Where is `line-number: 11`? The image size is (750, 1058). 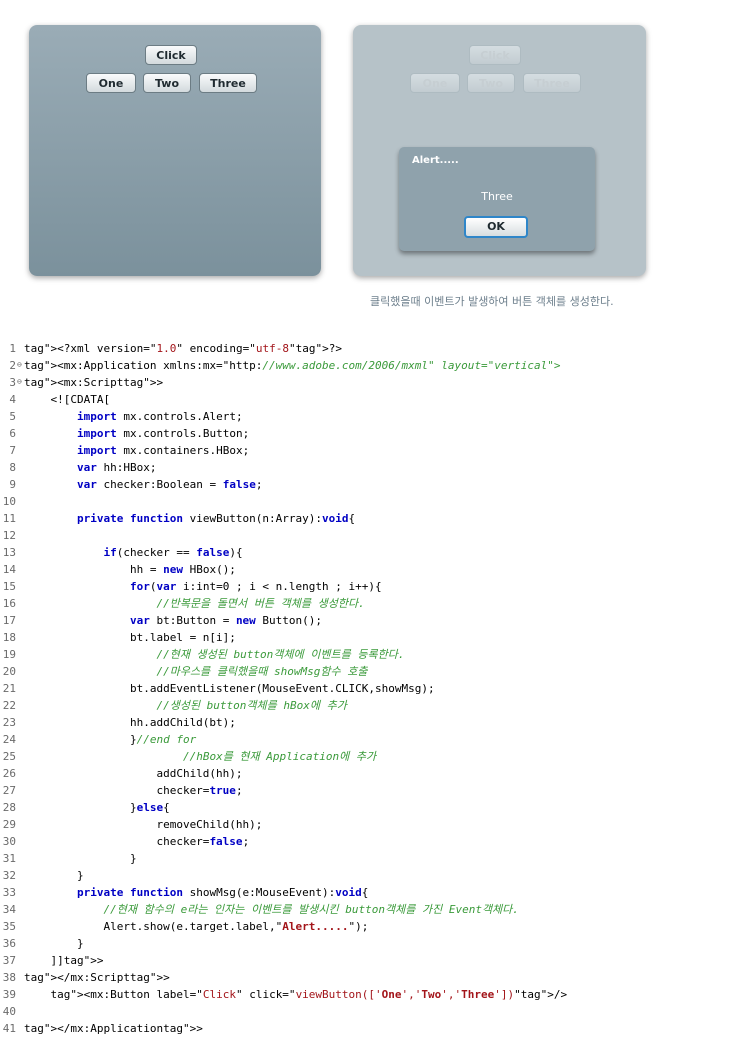 line-number: 11 is located at coordinates (9, 518).